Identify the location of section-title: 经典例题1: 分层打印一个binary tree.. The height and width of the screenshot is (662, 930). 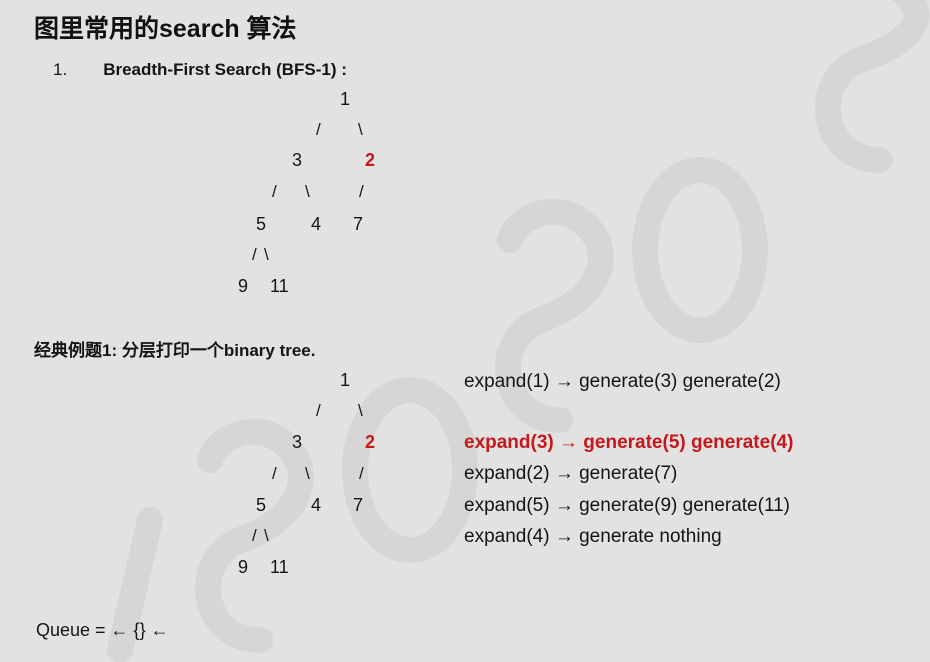
(175, 350).